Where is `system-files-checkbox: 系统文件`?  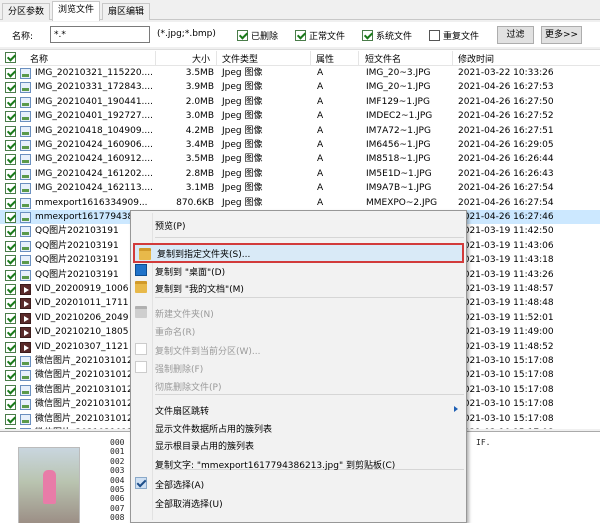
system-files-checkbox: 系统文件 is located at coordinates (387, 35).